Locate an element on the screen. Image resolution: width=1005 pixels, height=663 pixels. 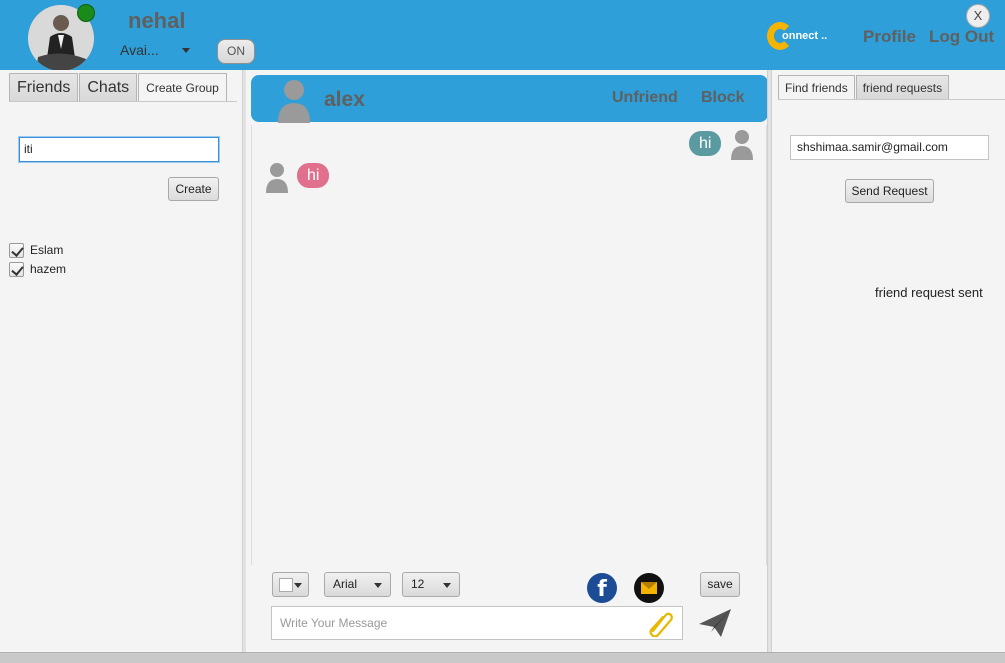
block-link: Block is located at coordinates (723, 98).